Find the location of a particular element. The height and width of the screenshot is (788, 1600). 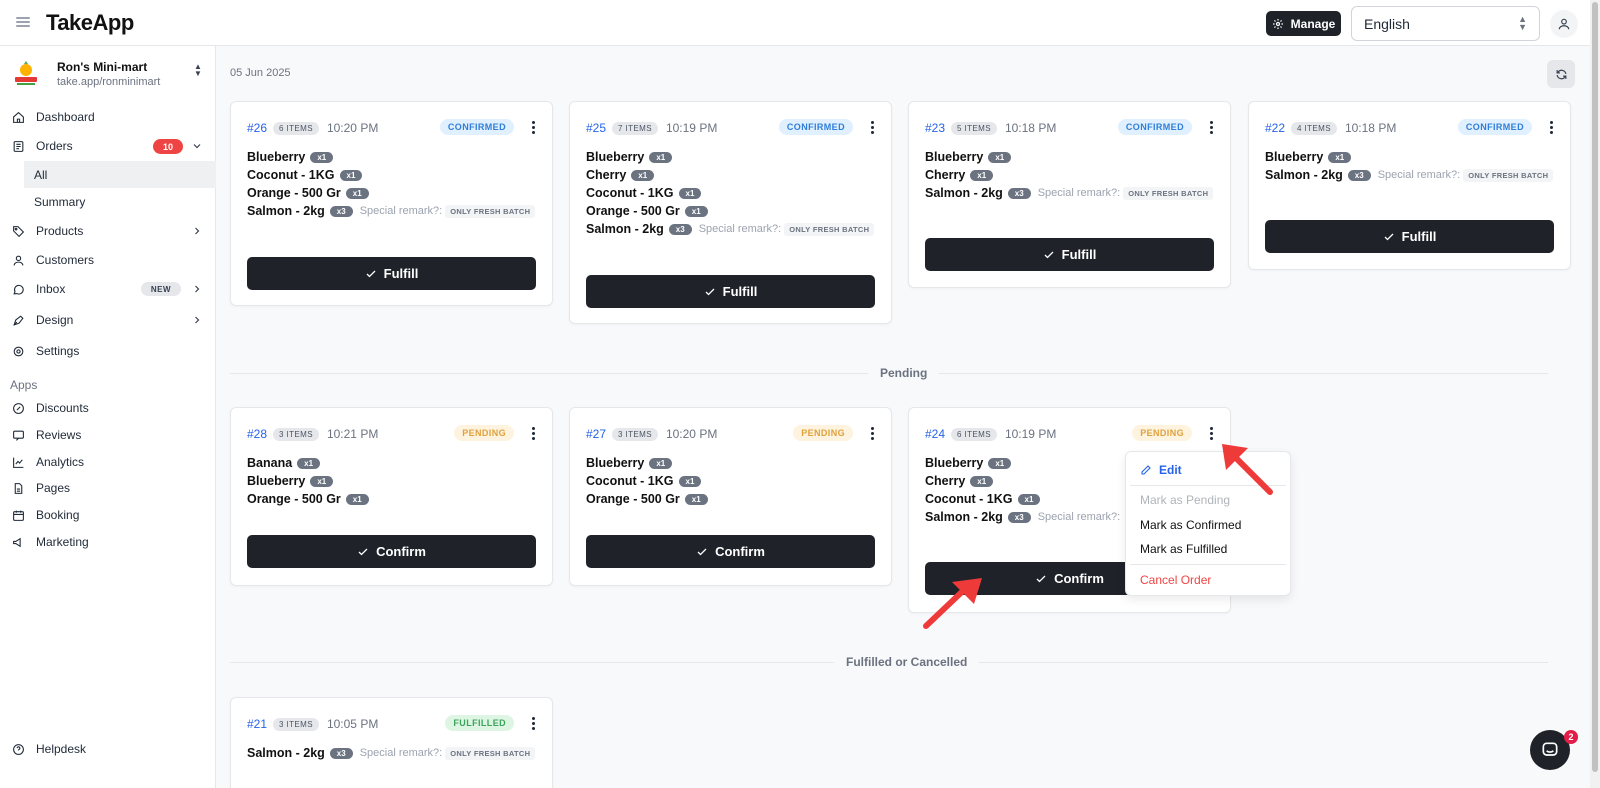

menu-icon is located at coordinates (23, 22).